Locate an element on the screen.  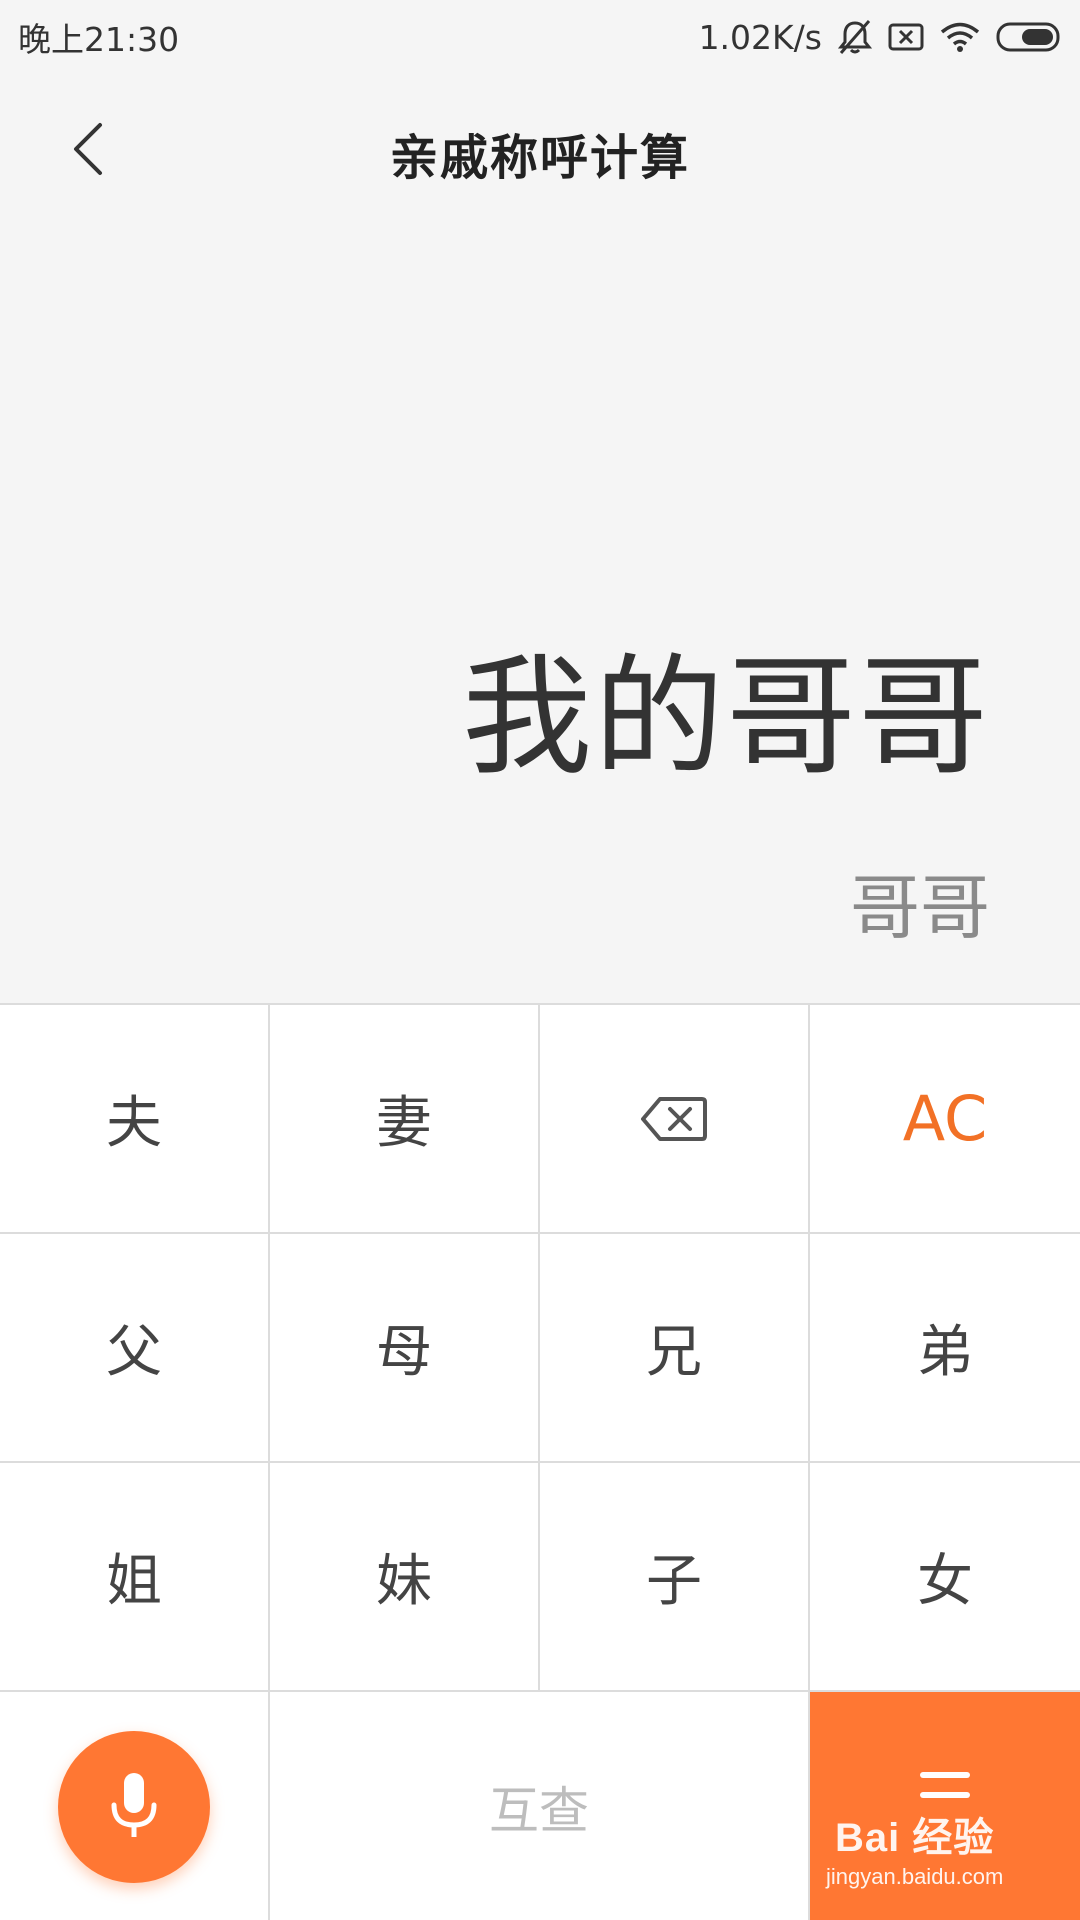
battery-icon is located at coordinates (1029, 37).